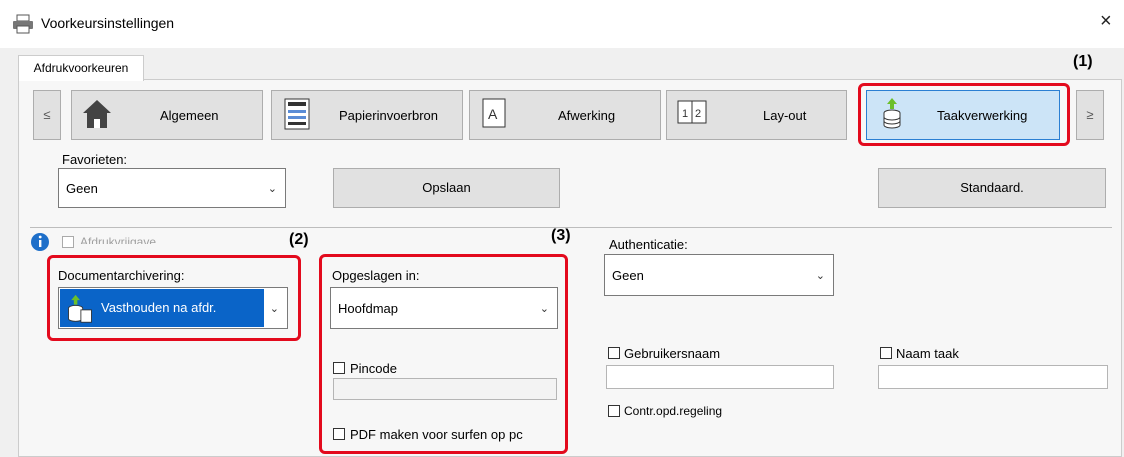  What do you see at coordinates (614, 411) in the screenshot?
I see `contr-checkbox` at bounding box center [614, 411].